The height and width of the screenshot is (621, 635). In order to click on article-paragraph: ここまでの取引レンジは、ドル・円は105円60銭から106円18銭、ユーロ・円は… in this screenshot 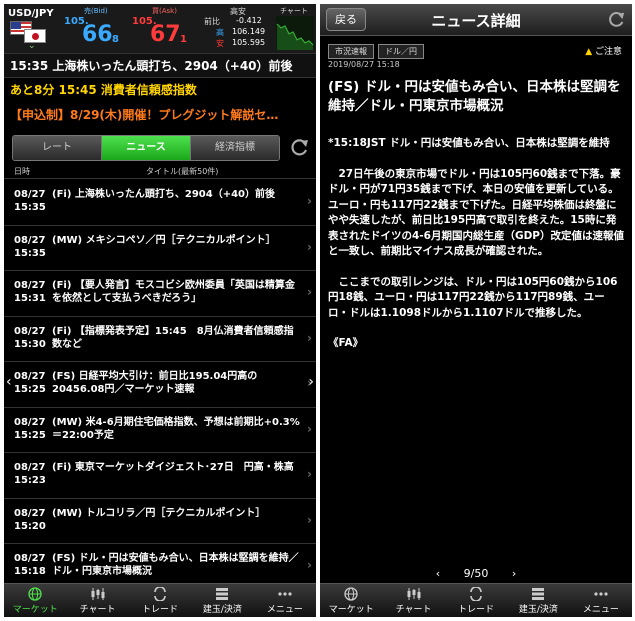, I will do `click(473, 297)`.